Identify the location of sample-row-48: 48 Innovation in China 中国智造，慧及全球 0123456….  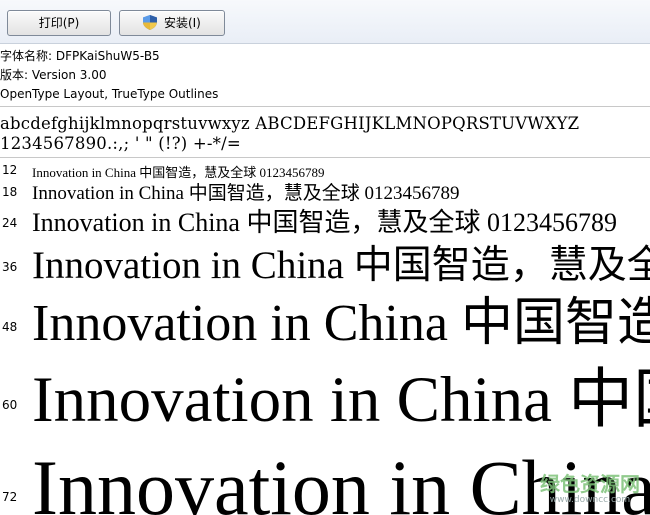
(325, 318).